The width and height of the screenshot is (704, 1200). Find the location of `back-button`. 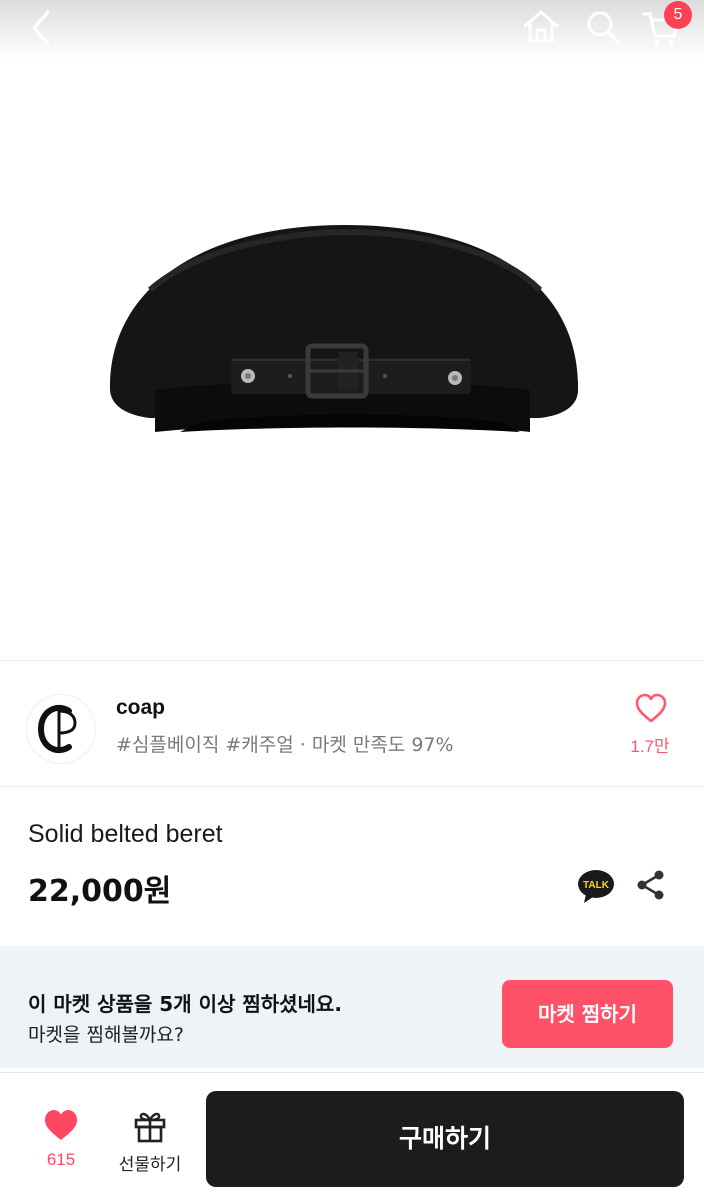

back-button is located at coordinates (42, 28).